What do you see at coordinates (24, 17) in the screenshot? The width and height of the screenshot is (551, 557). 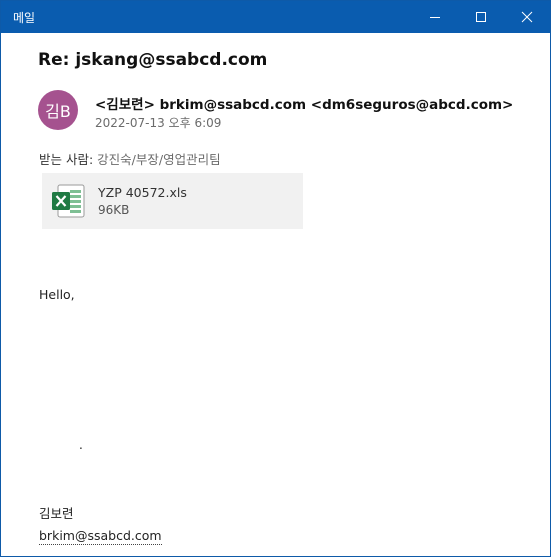 I see `window-title: 메일` at bounding box center [24, 17].